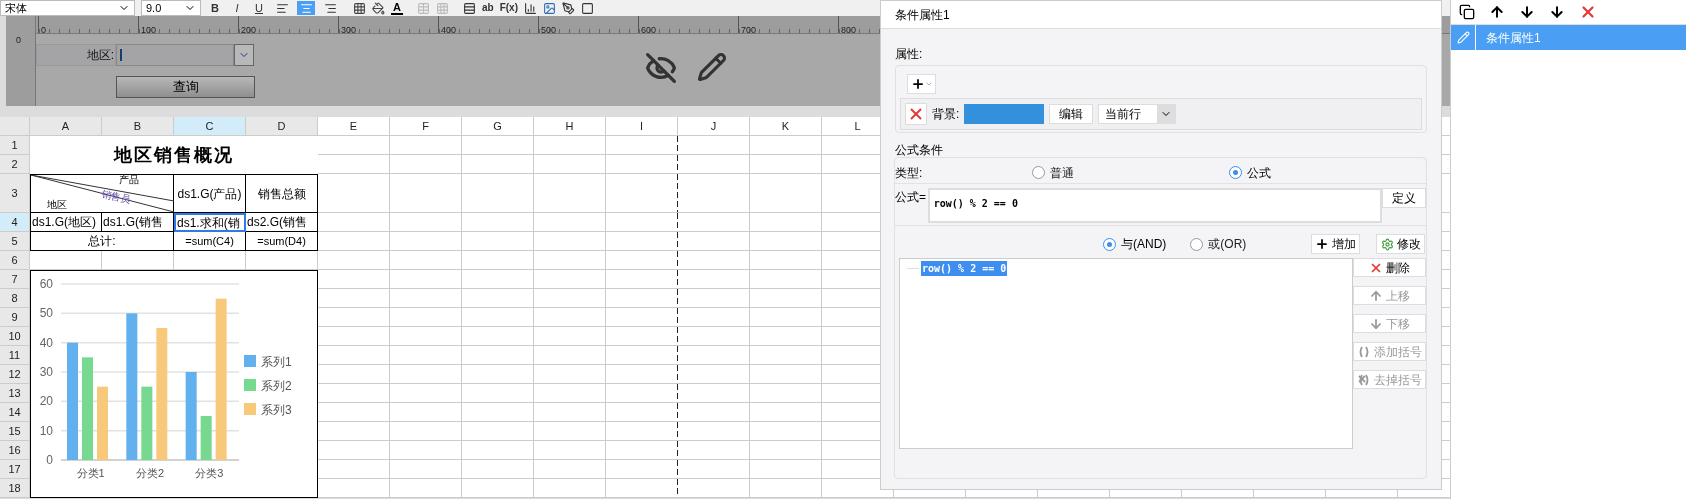 Image resolution: width=1686 pixels, height=499 pixels. What do you see at coordinates (712, 67) in the screenshot?
I see `pencil-icon` at bounding box center [712, 67].